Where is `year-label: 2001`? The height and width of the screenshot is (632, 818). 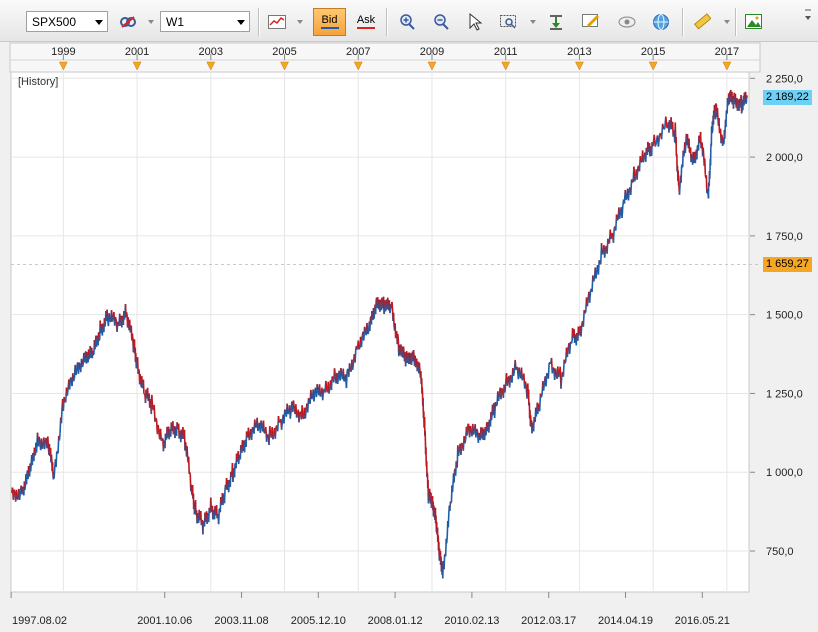
year-label: 2001 is located at coordinates (137, 52).